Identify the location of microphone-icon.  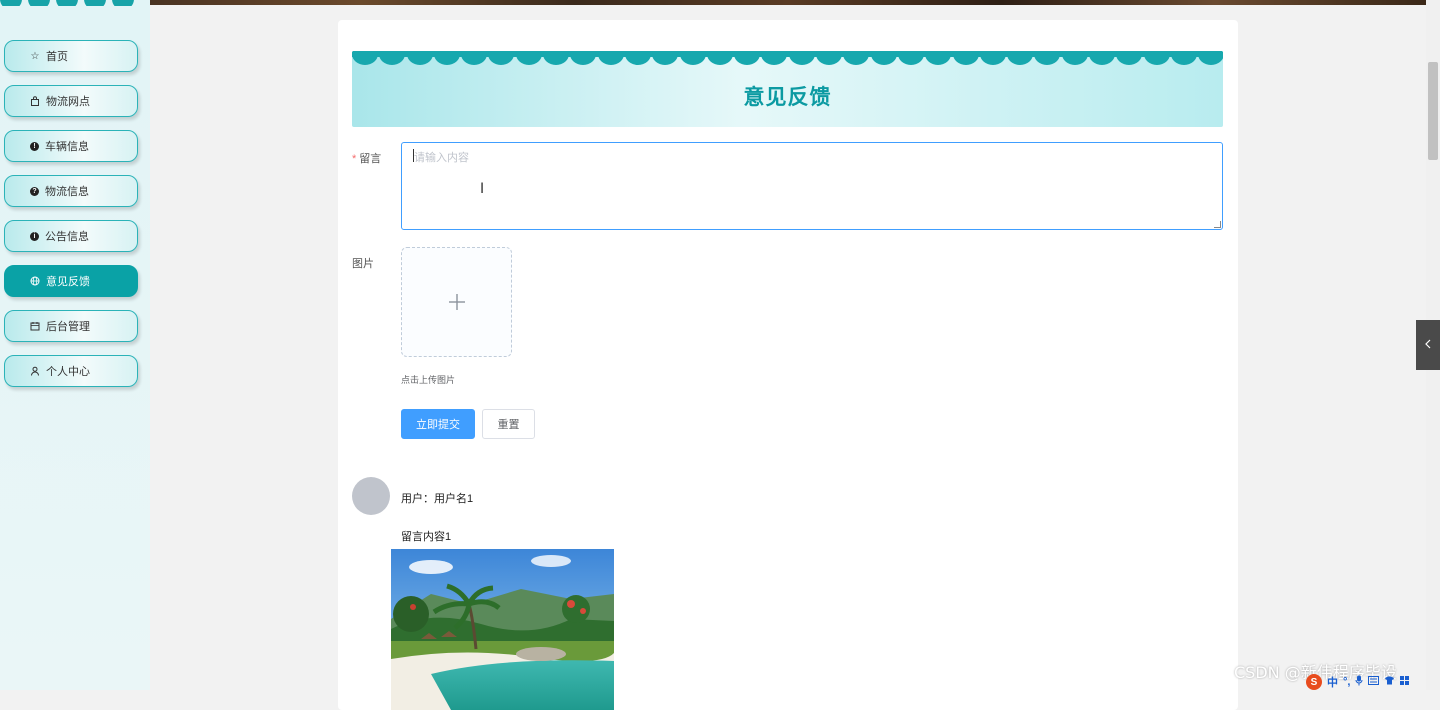
(1359, 682).